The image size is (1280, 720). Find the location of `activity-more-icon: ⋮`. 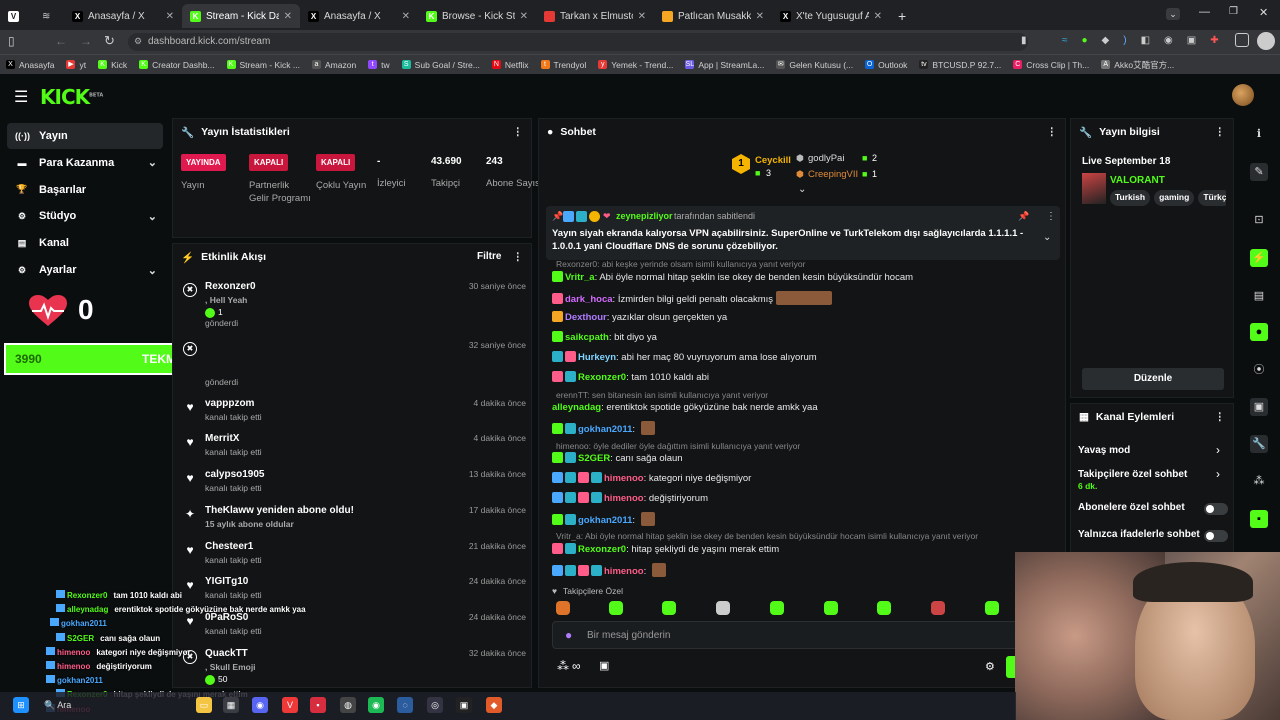

activity-more-icon: ⋮ is located at coordinates (518, 257).